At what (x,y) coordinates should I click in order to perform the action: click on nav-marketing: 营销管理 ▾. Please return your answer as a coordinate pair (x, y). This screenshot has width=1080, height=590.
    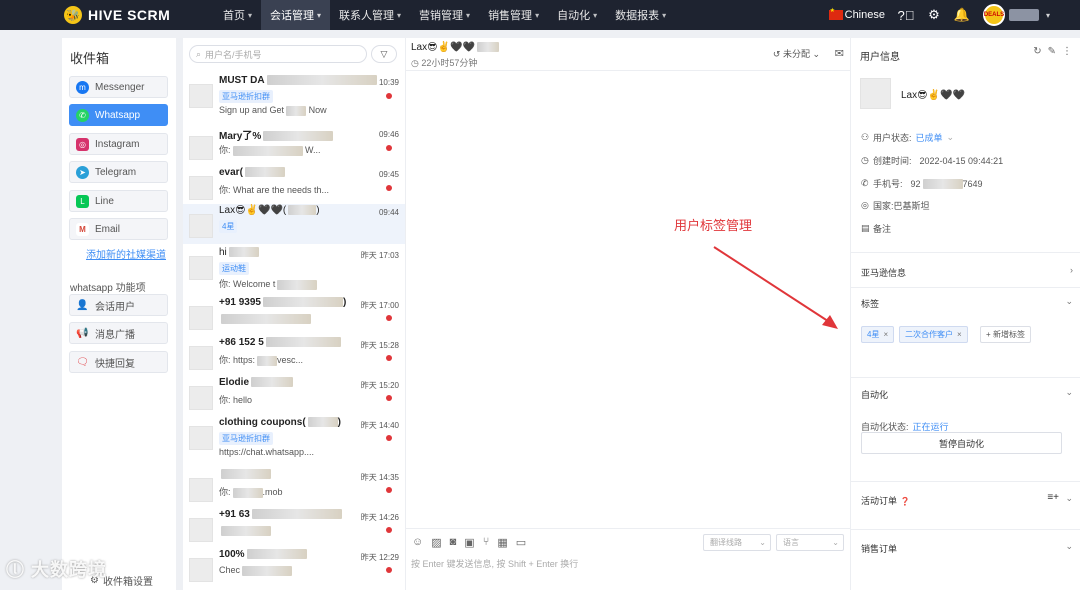
    Looking at the image, I should click on (444, 15).